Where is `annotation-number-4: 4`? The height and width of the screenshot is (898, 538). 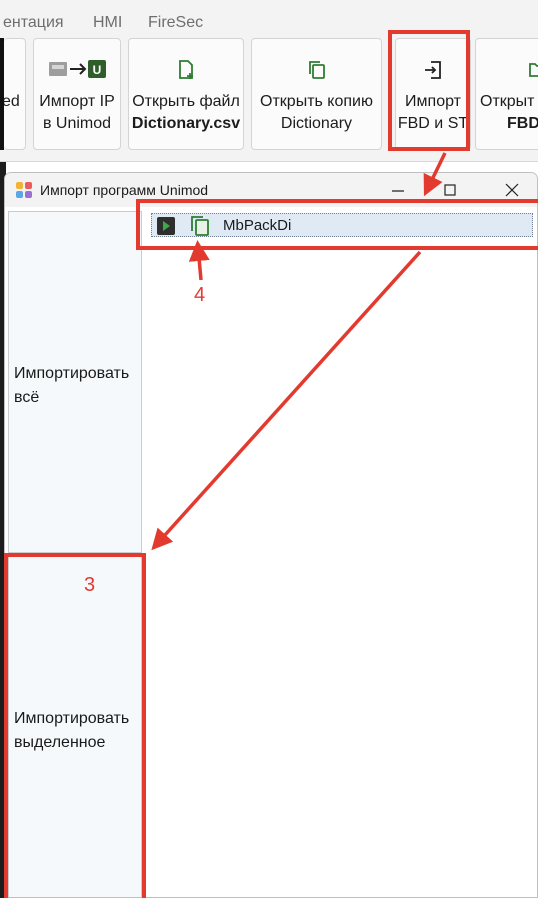
annotation-number-4: 4 is located at coordinates (200, 295).